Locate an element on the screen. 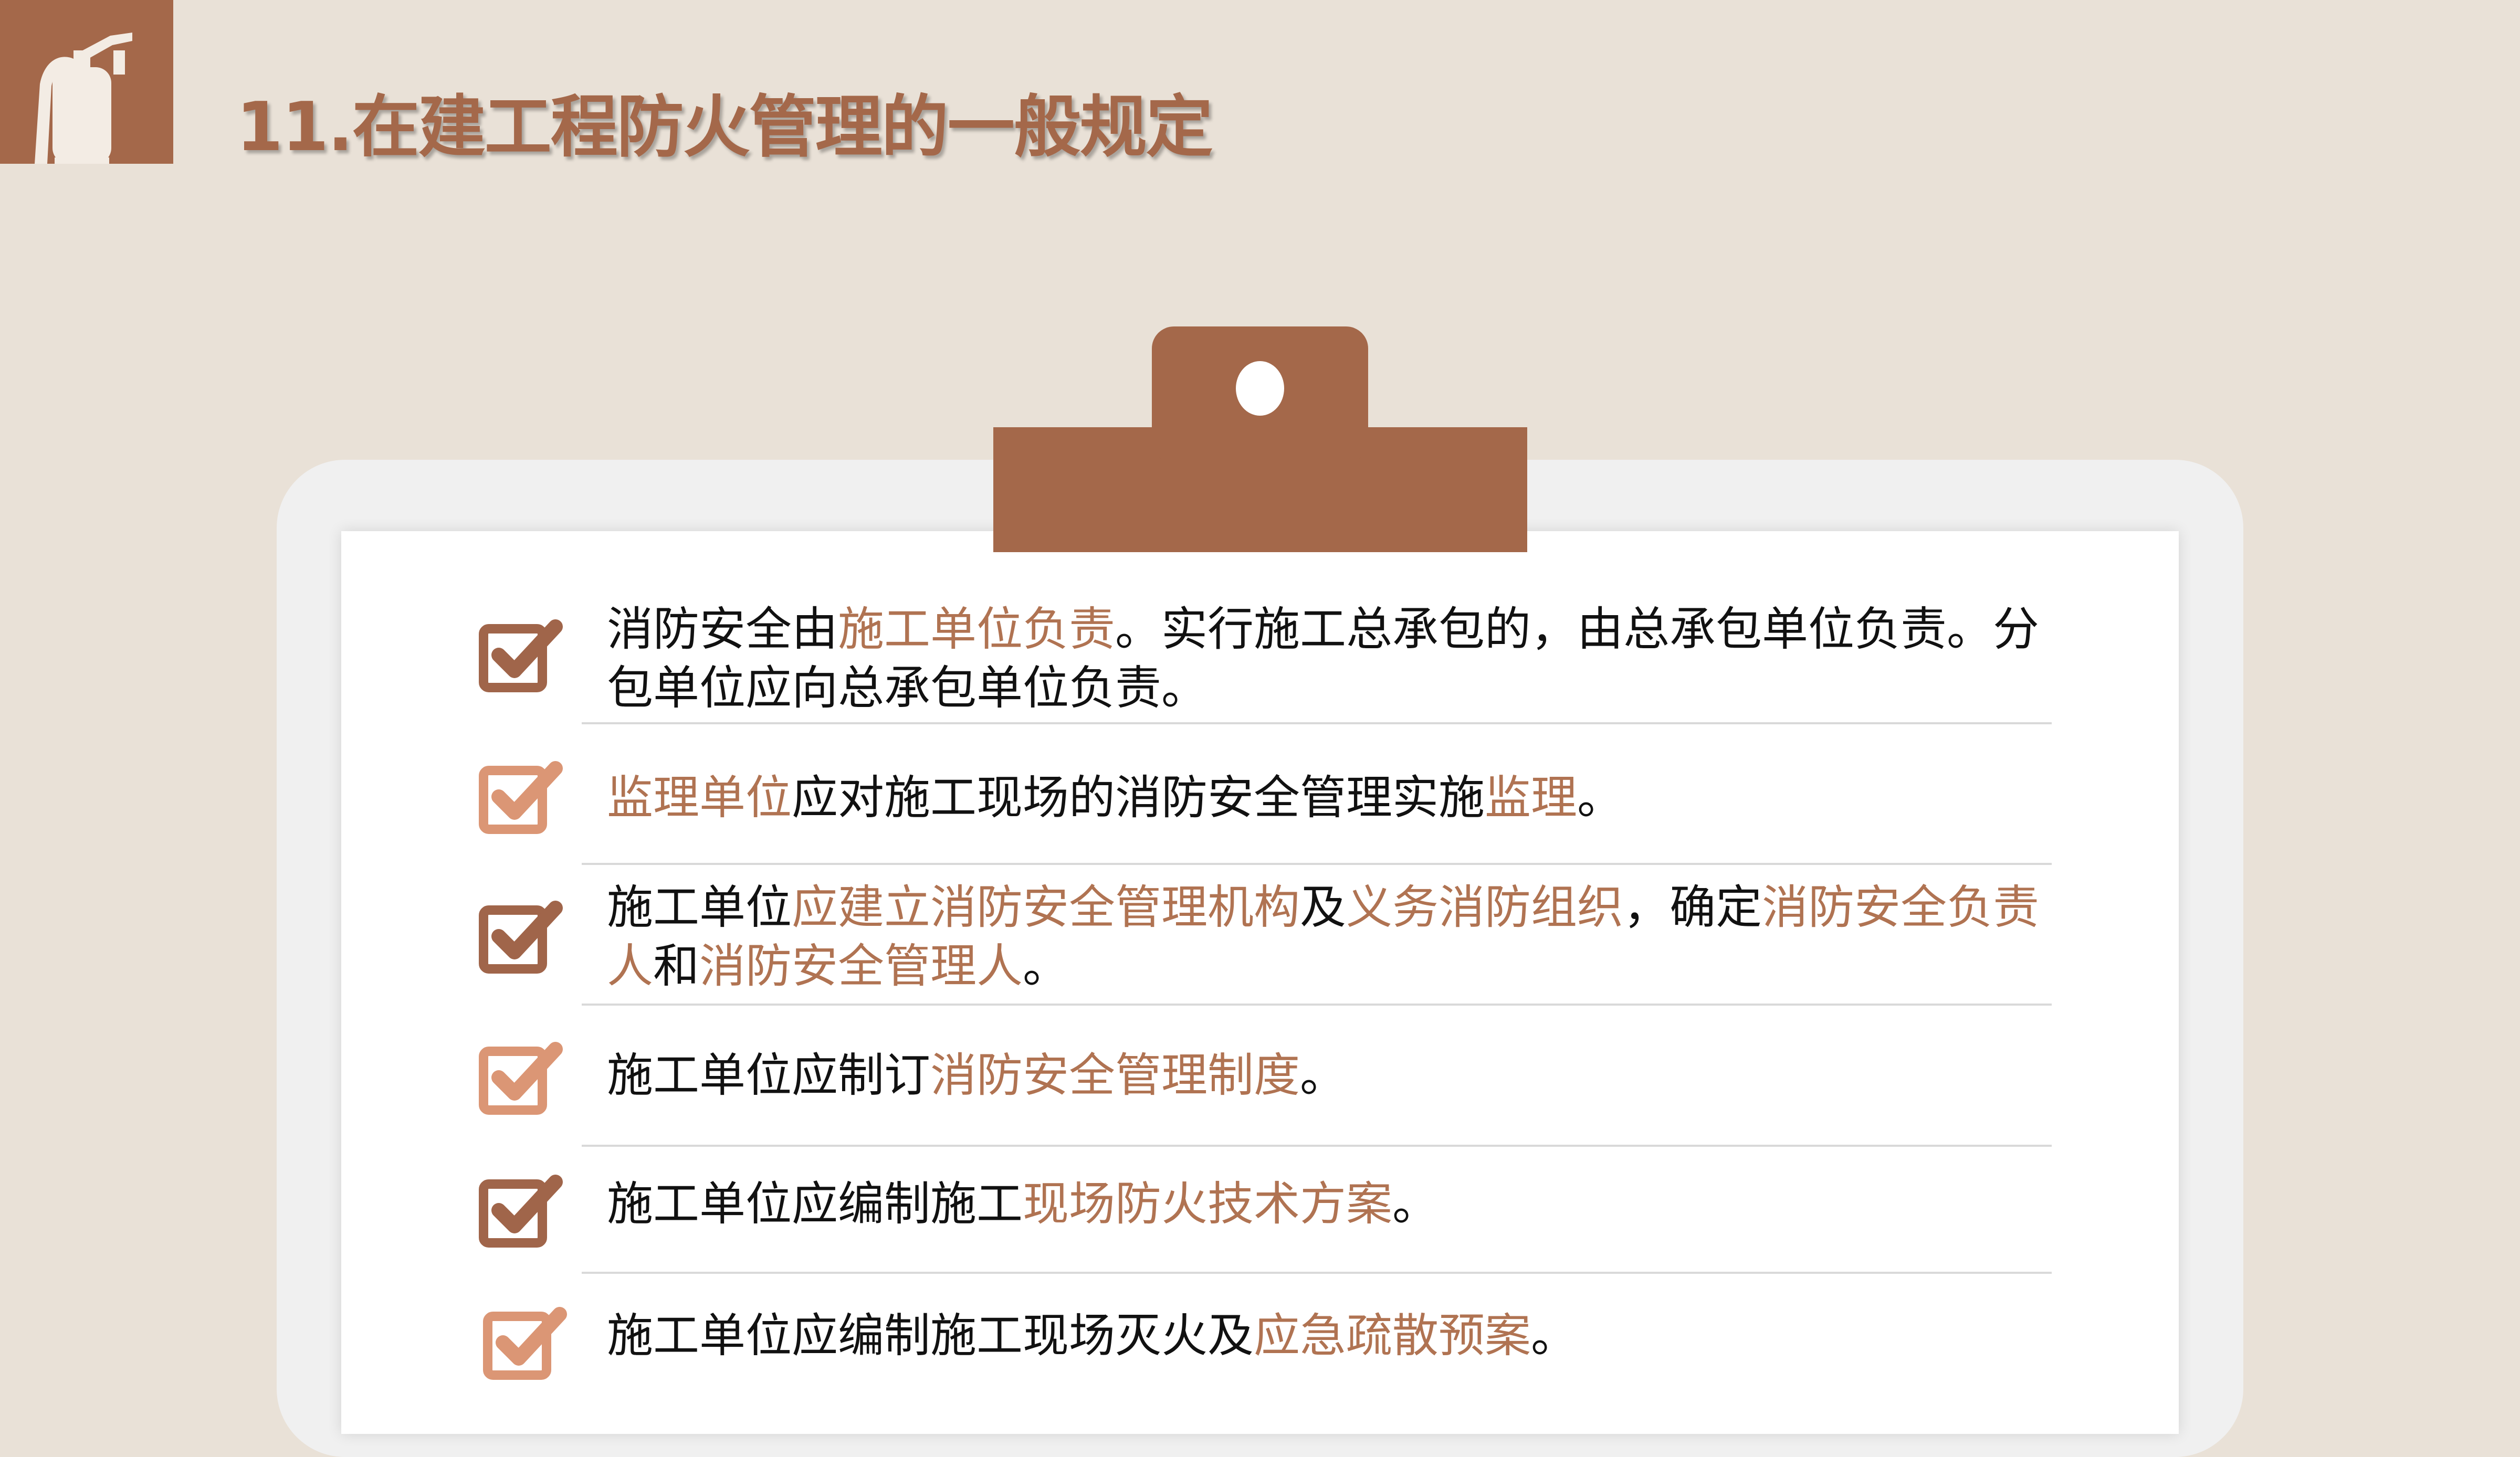 This screenshot has width=2520, height=1457. body-text: 消防安全由 is located at coordinates (722, 629).